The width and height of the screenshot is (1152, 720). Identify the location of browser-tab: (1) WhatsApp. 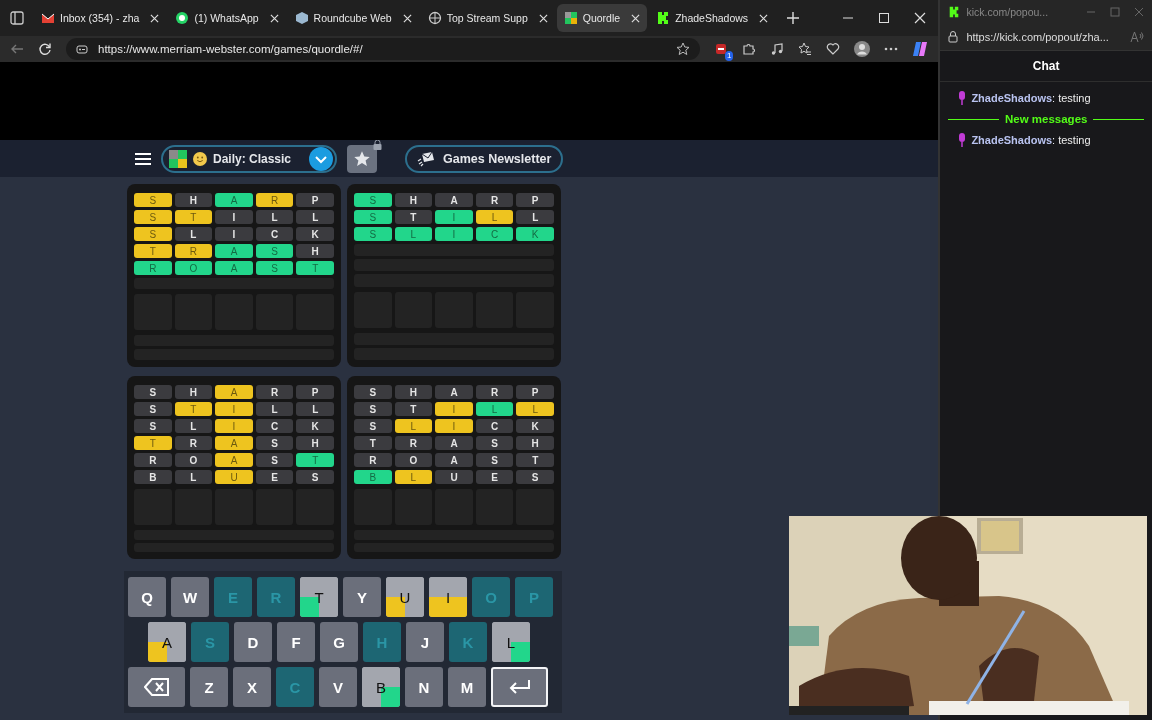
(227, 18).